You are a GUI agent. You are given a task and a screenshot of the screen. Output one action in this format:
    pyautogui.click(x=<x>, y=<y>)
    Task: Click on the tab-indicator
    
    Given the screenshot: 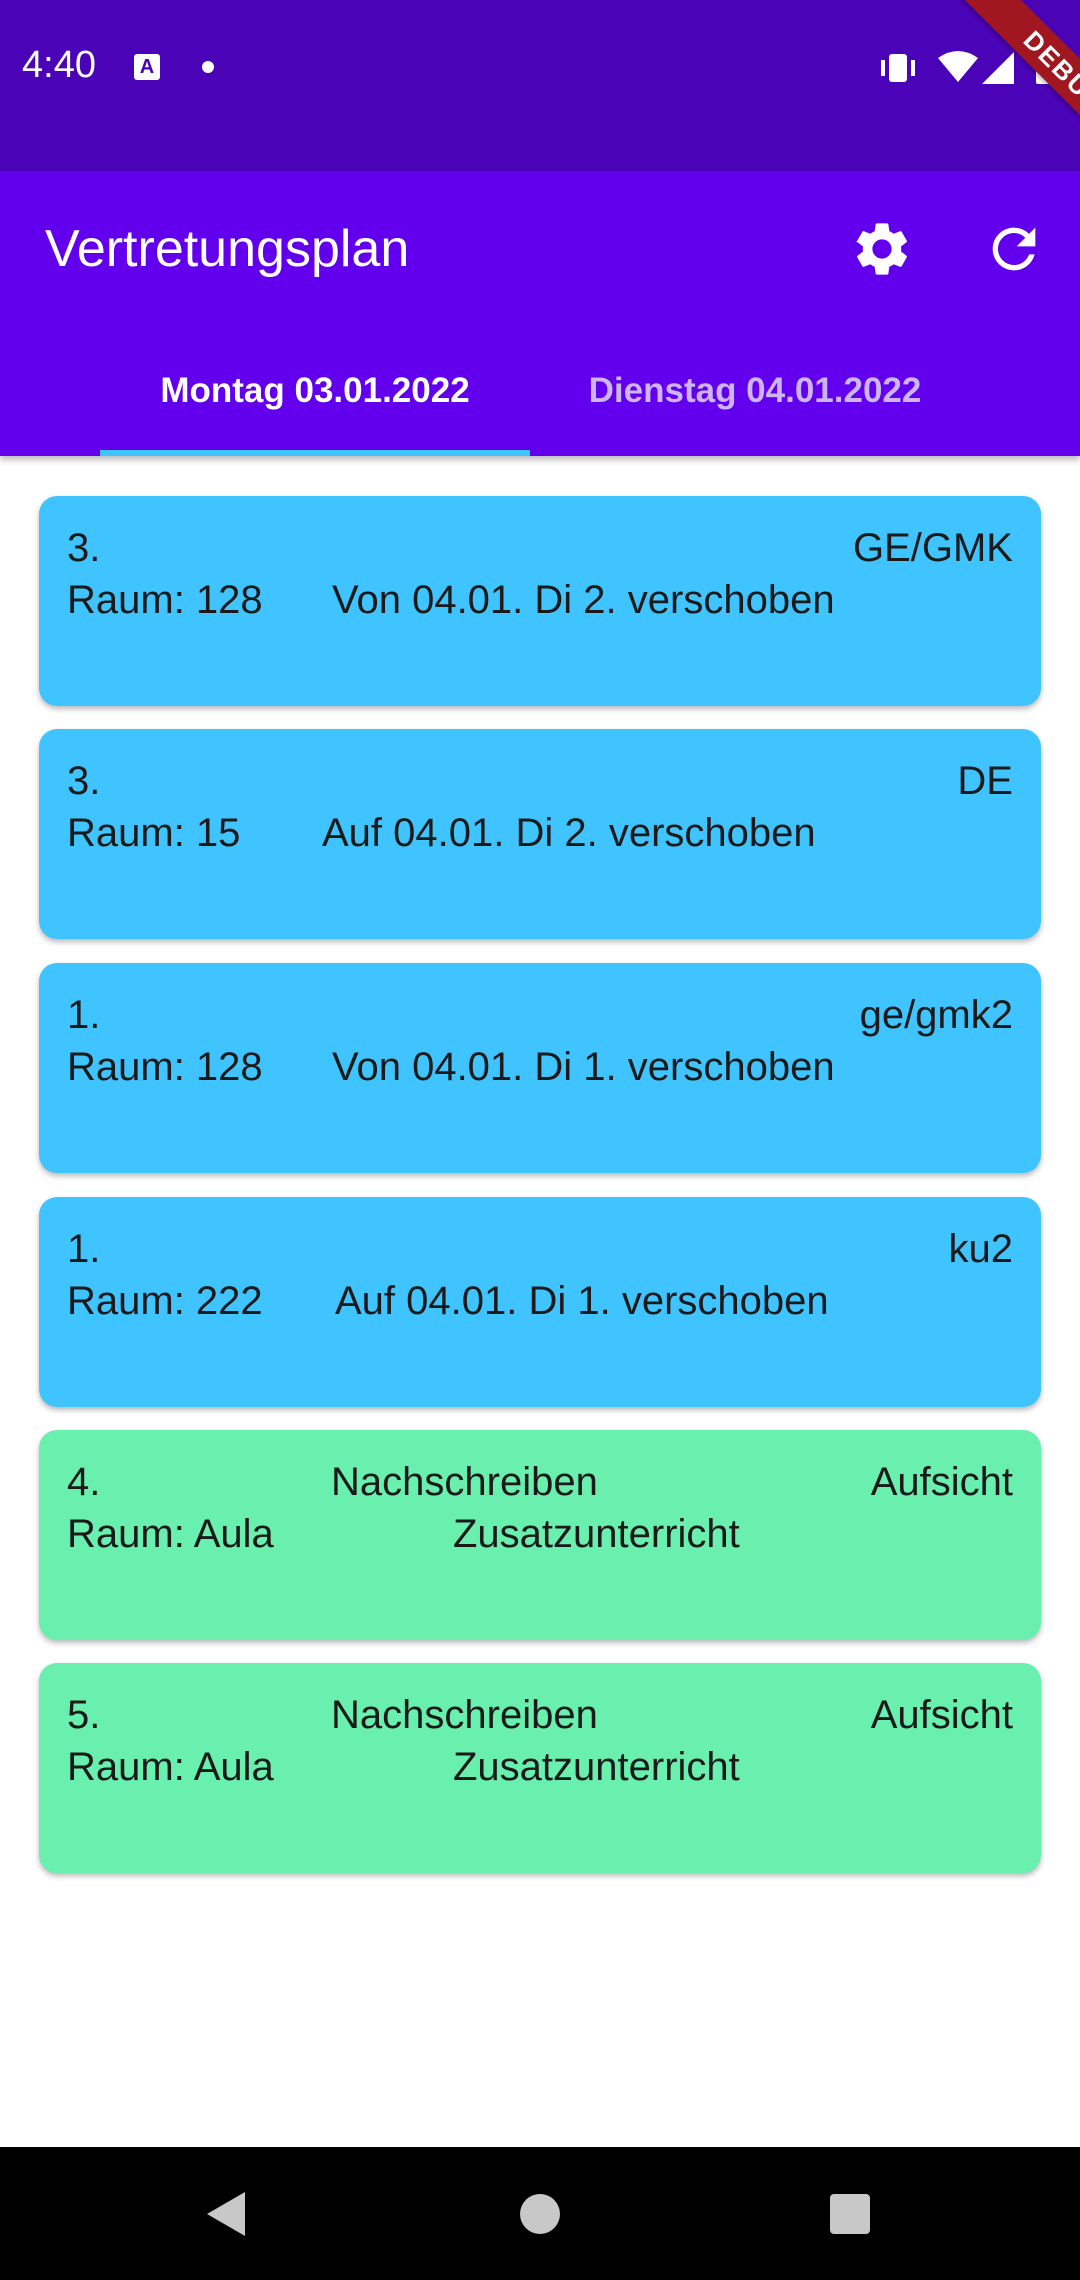 What is the action you would take?
    pyautogui.click(x=315, y=453)
    